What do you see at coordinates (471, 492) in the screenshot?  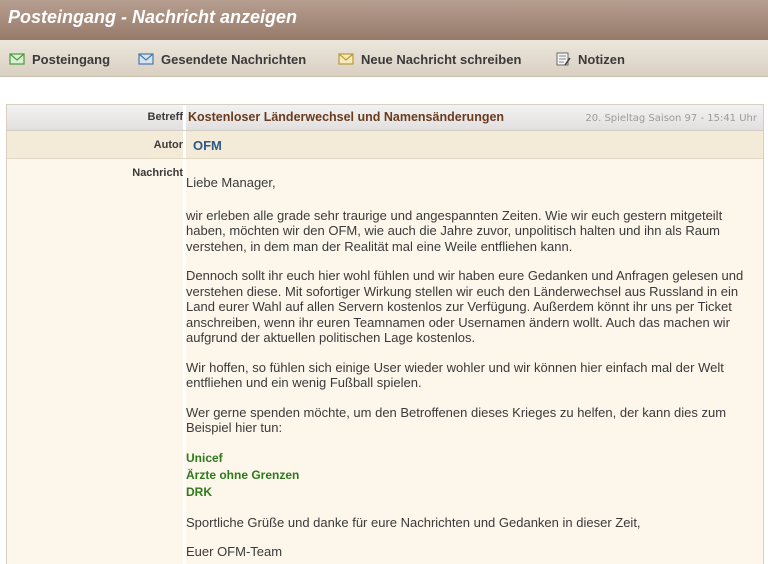 I see `donation-link-drk: DRK` at bounding box center [471, 492].